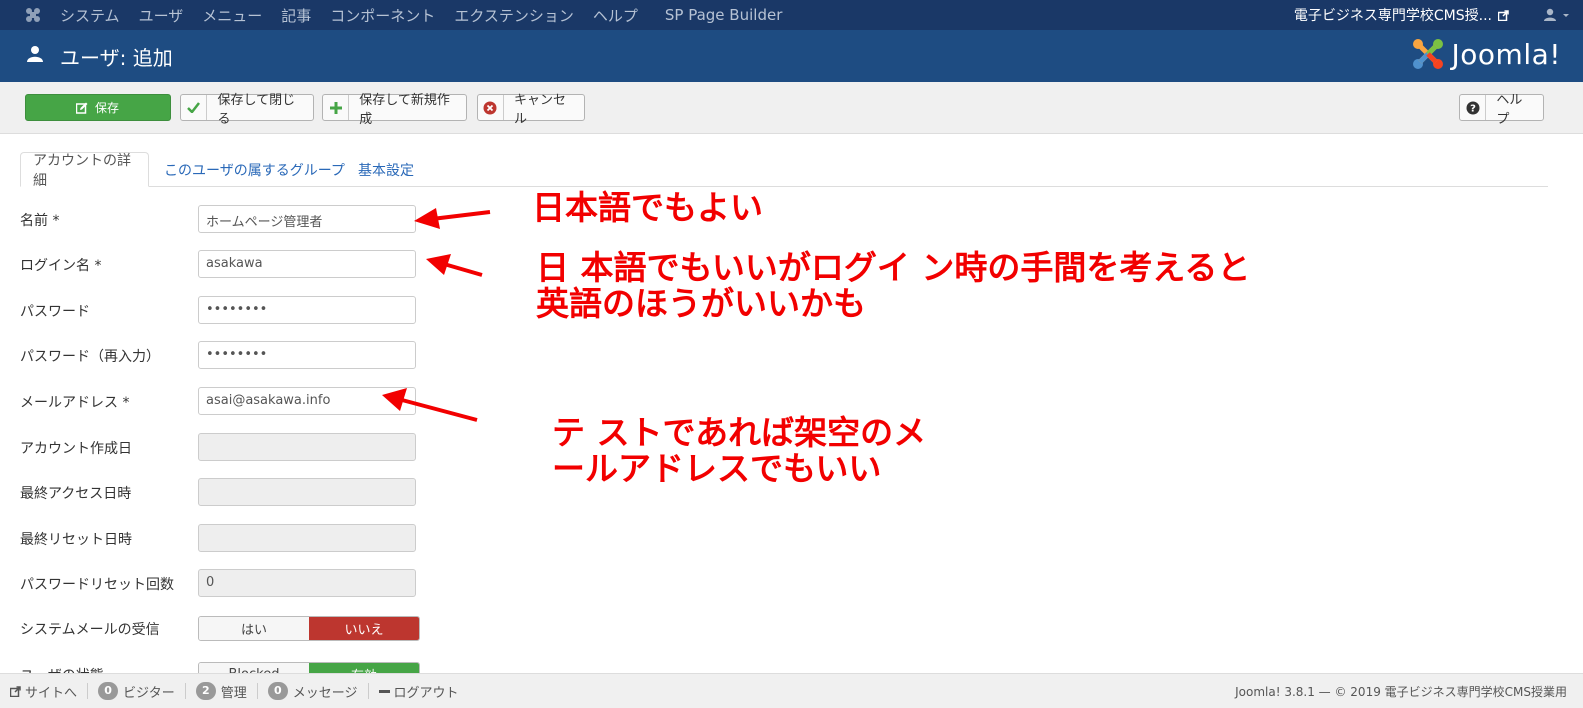  Describe the element at coordinates (384, 691) in the screenshot. I see `minus-icon` at that location.